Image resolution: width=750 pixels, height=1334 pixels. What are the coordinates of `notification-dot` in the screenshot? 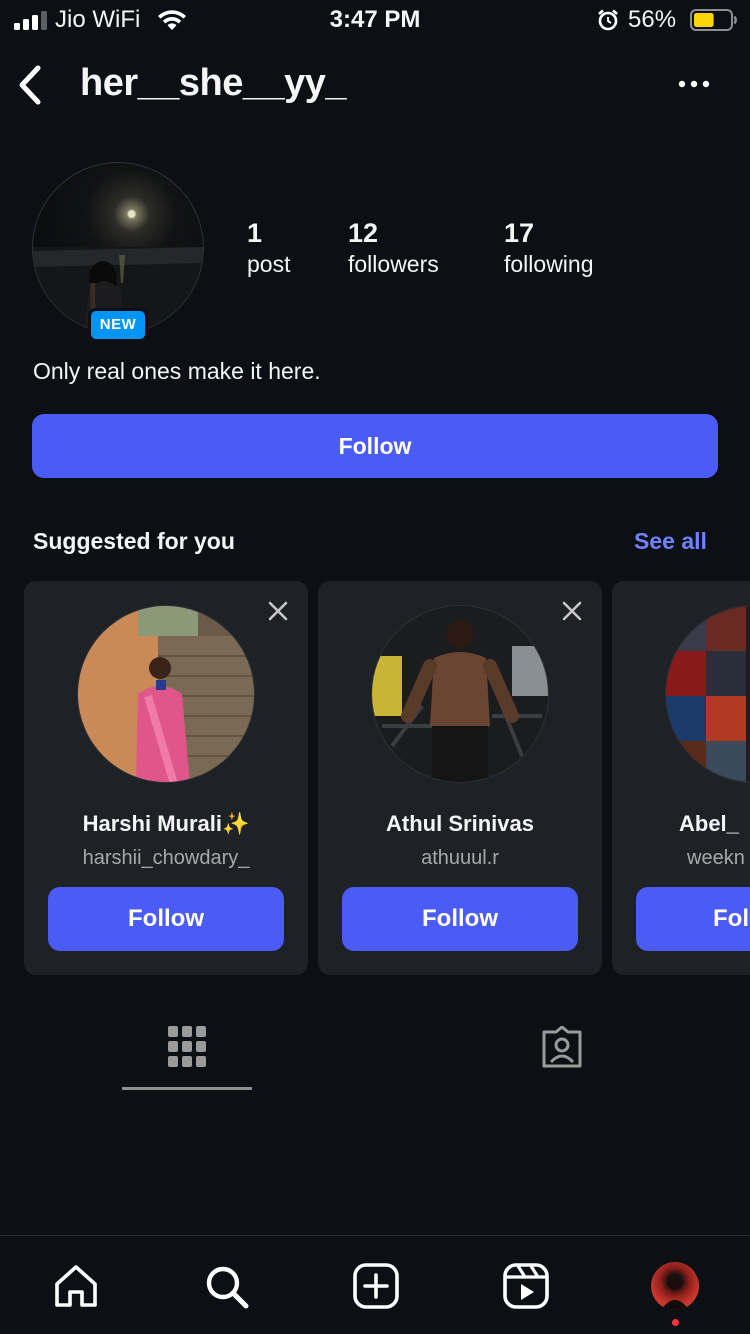 It's located at (675, 1322).